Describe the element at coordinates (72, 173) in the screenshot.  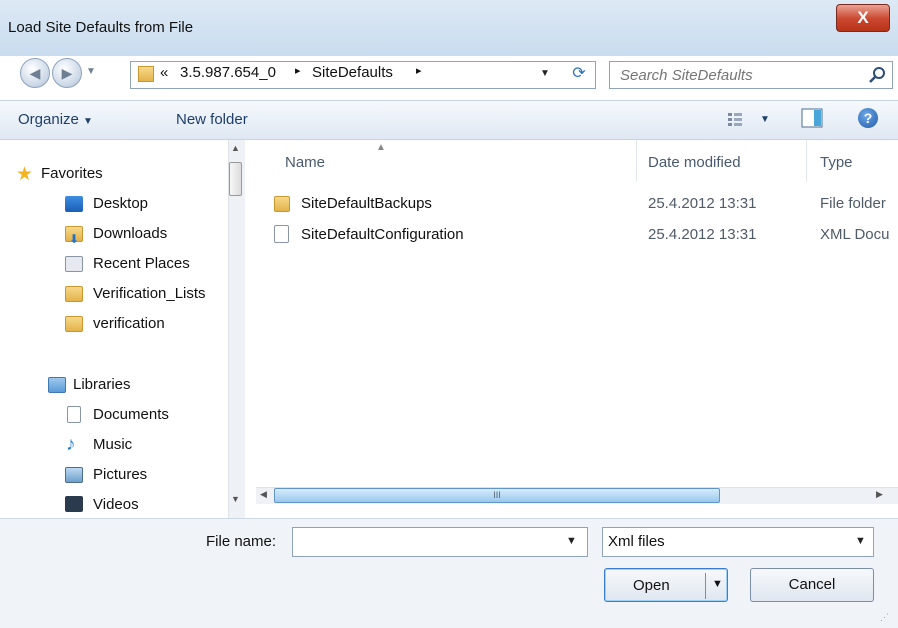
I see `nav-favorites: Favorites` at that location.